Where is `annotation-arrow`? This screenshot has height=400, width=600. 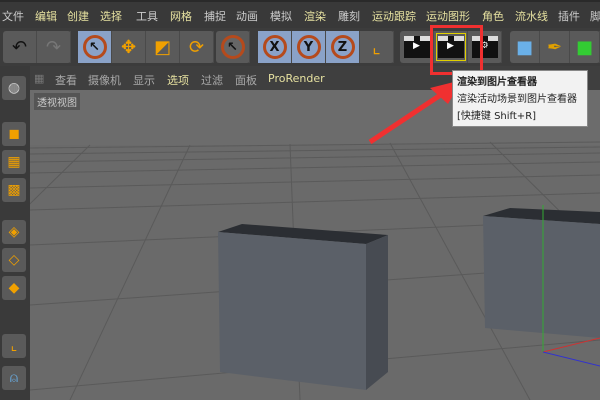 annotation-arrow is located at coordinates (415, 112).